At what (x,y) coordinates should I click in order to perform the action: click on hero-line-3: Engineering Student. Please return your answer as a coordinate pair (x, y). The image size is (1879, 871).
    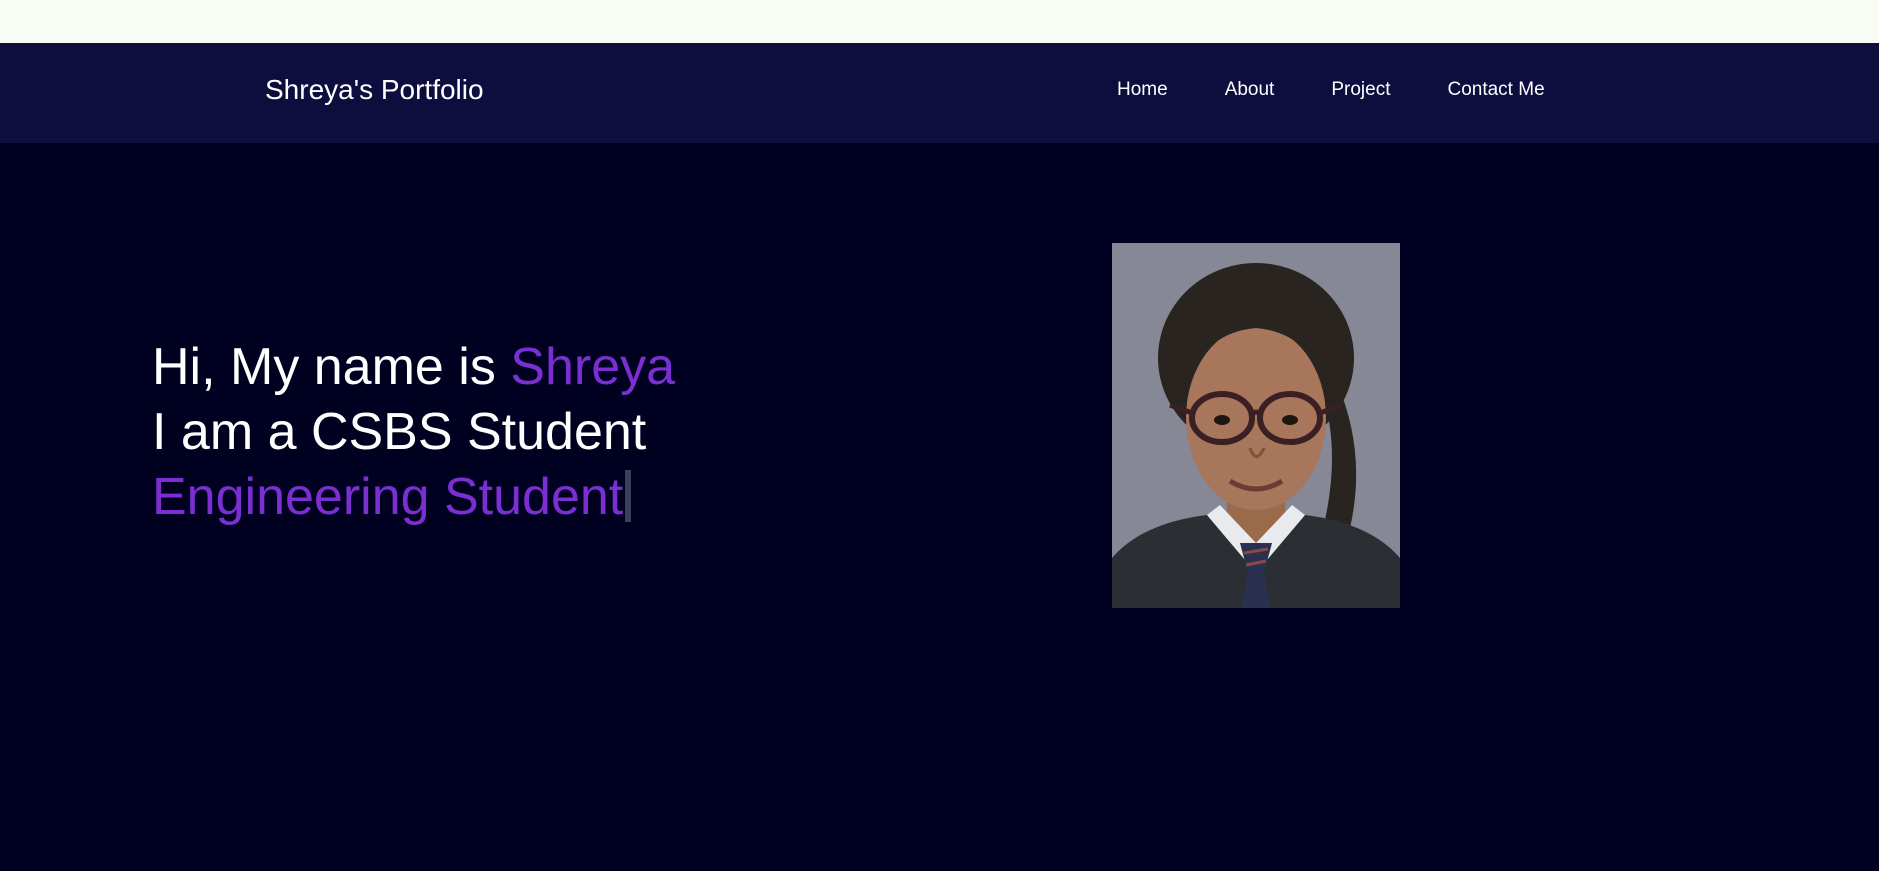
    Looking at the image, I should click on (413, 497).